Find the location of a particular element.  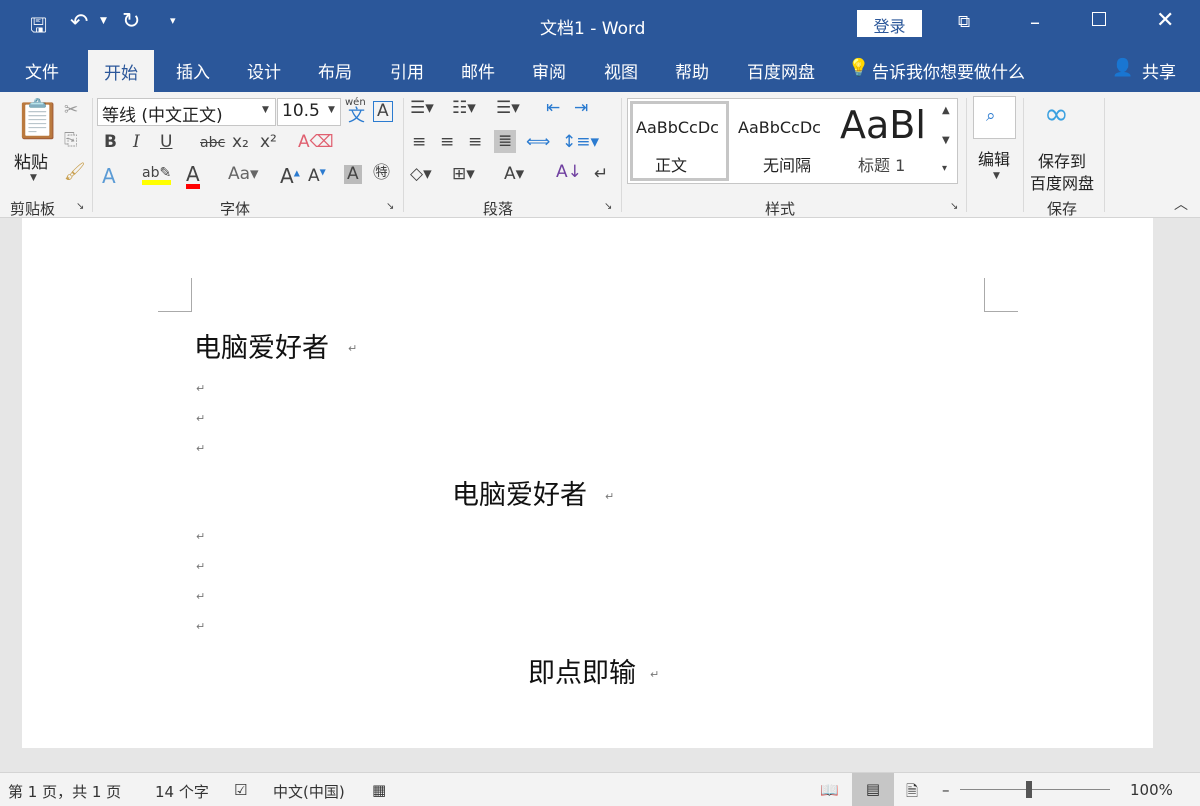

enclose-characters-icon: ㊕ is located at coordinates (381, 173).